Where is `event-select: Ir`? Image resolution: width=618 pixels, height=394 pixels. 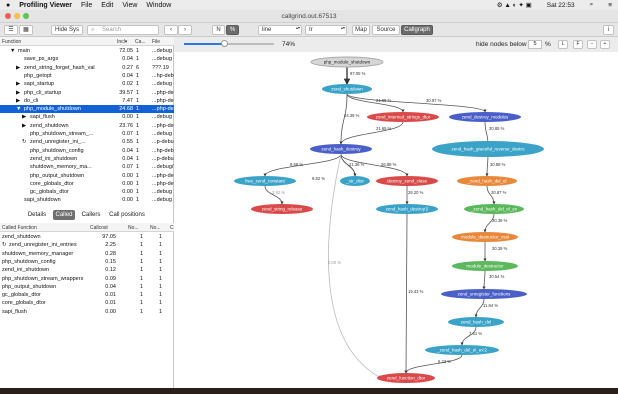
event-select: Ir is located at coordinates (326, 30).